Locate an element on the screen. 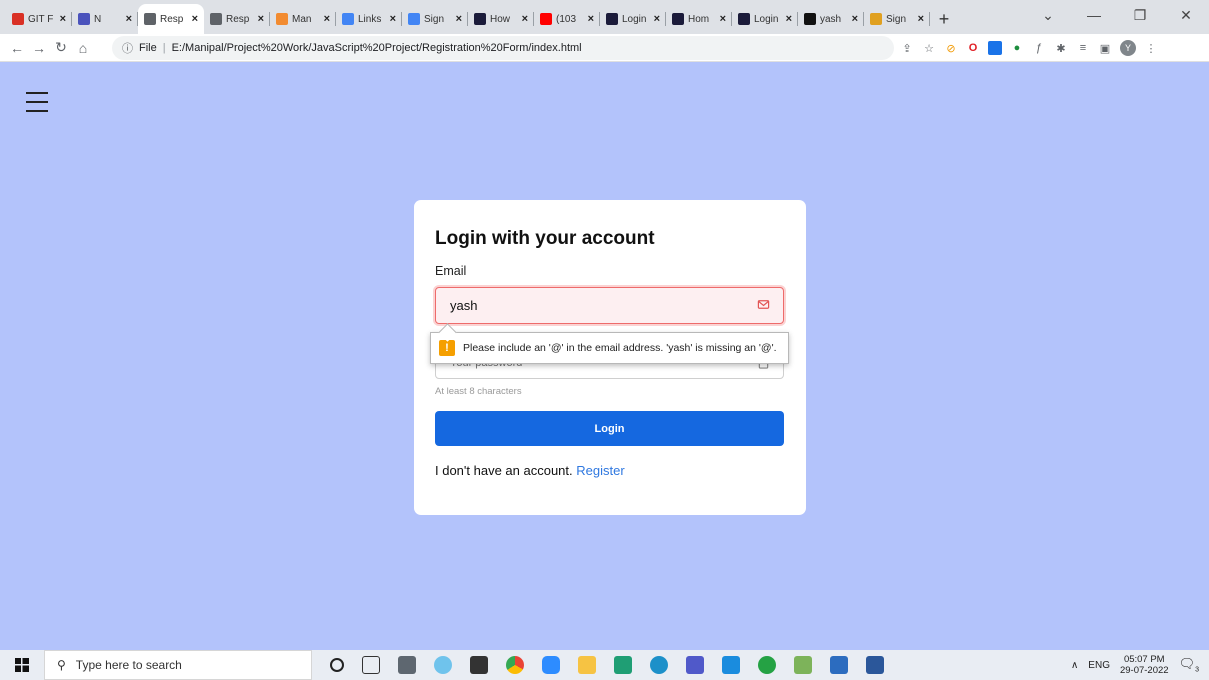 Image resolution: width=1209 pixels, height=680 pixels. vscode-icon is located at coordinates (731, 665).